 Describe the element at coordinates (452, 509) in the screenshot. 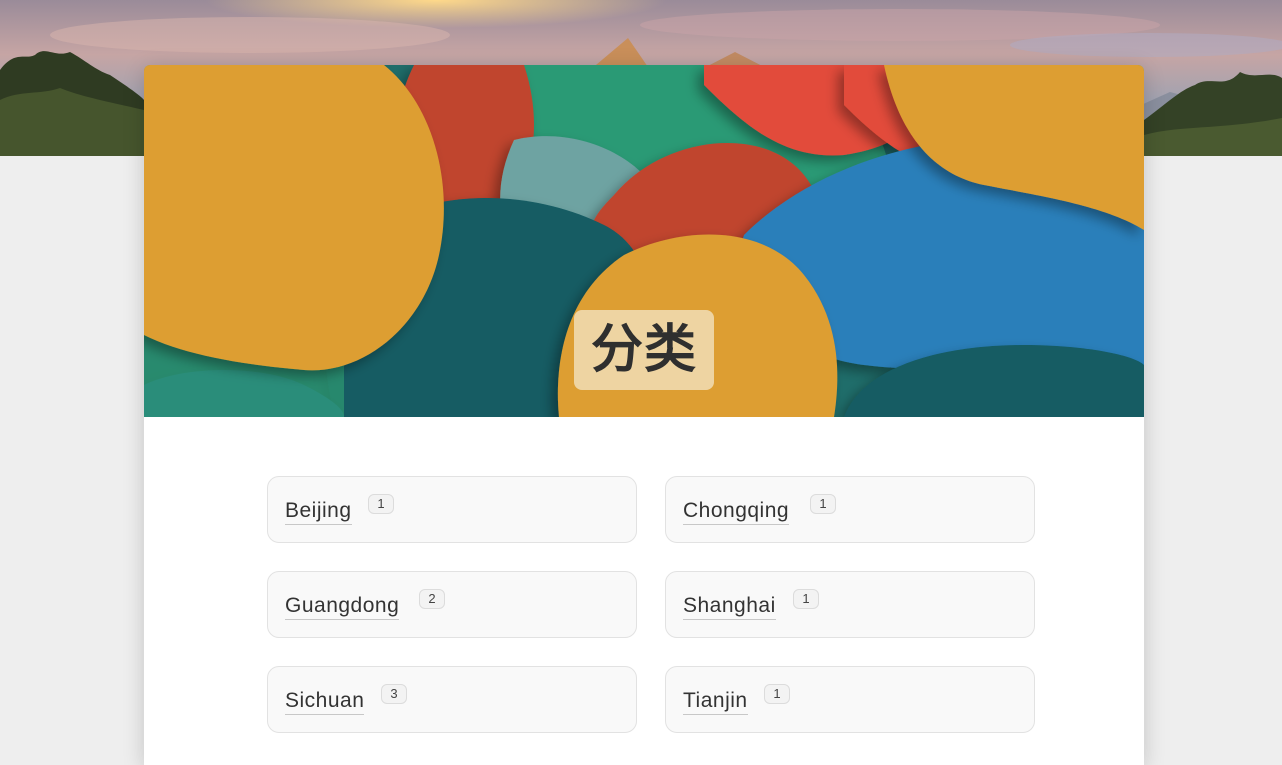

I see `category-item-beijing: Beijing 1` at that location.